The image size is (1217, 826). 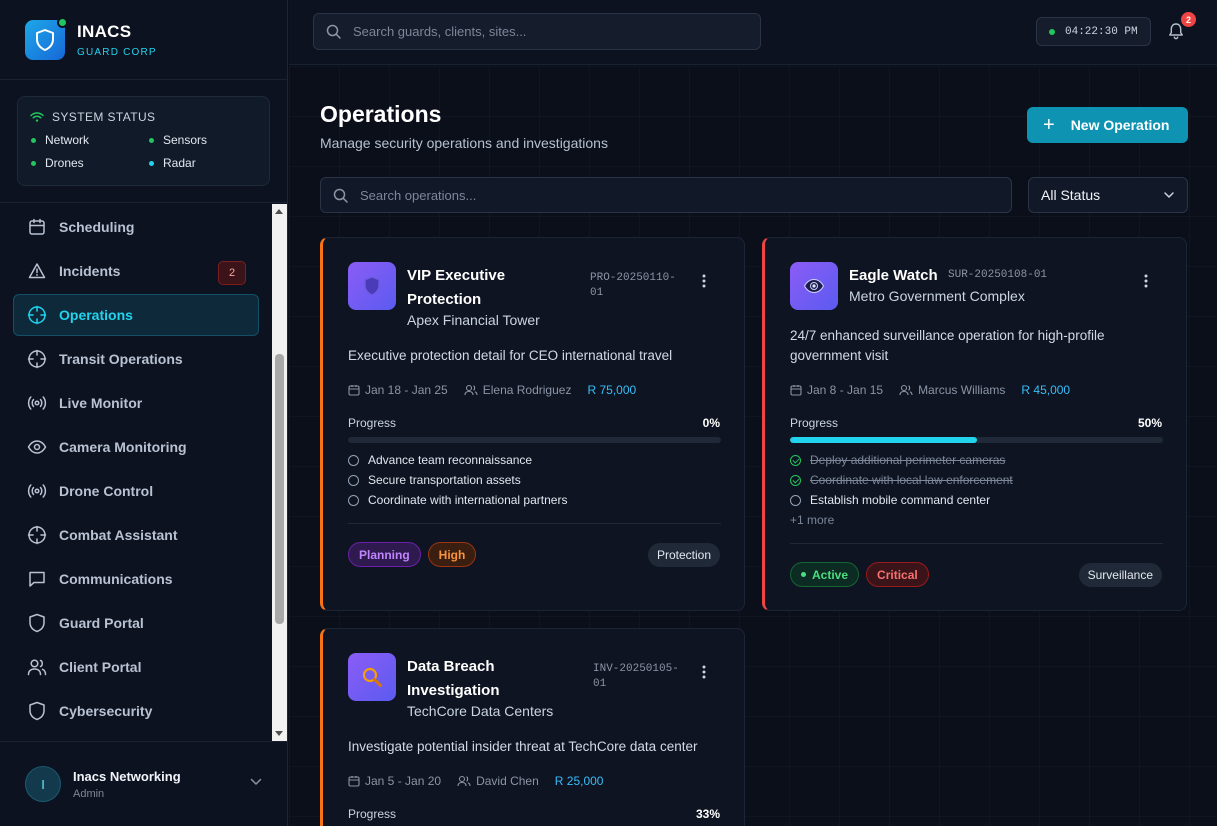 I want to click on brand-subtitle: GUARD CORP, so click(x=117, y=52).